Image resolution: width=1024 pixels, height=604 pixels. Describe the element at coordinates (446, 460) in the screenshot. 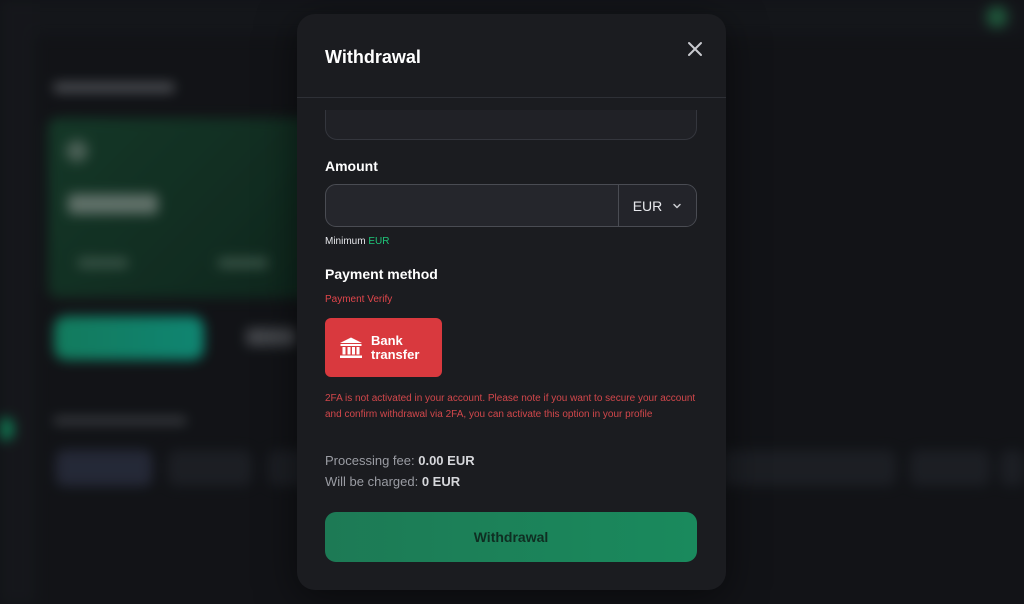

I see `processing-fee-value: 0.00 EUR` at that location.